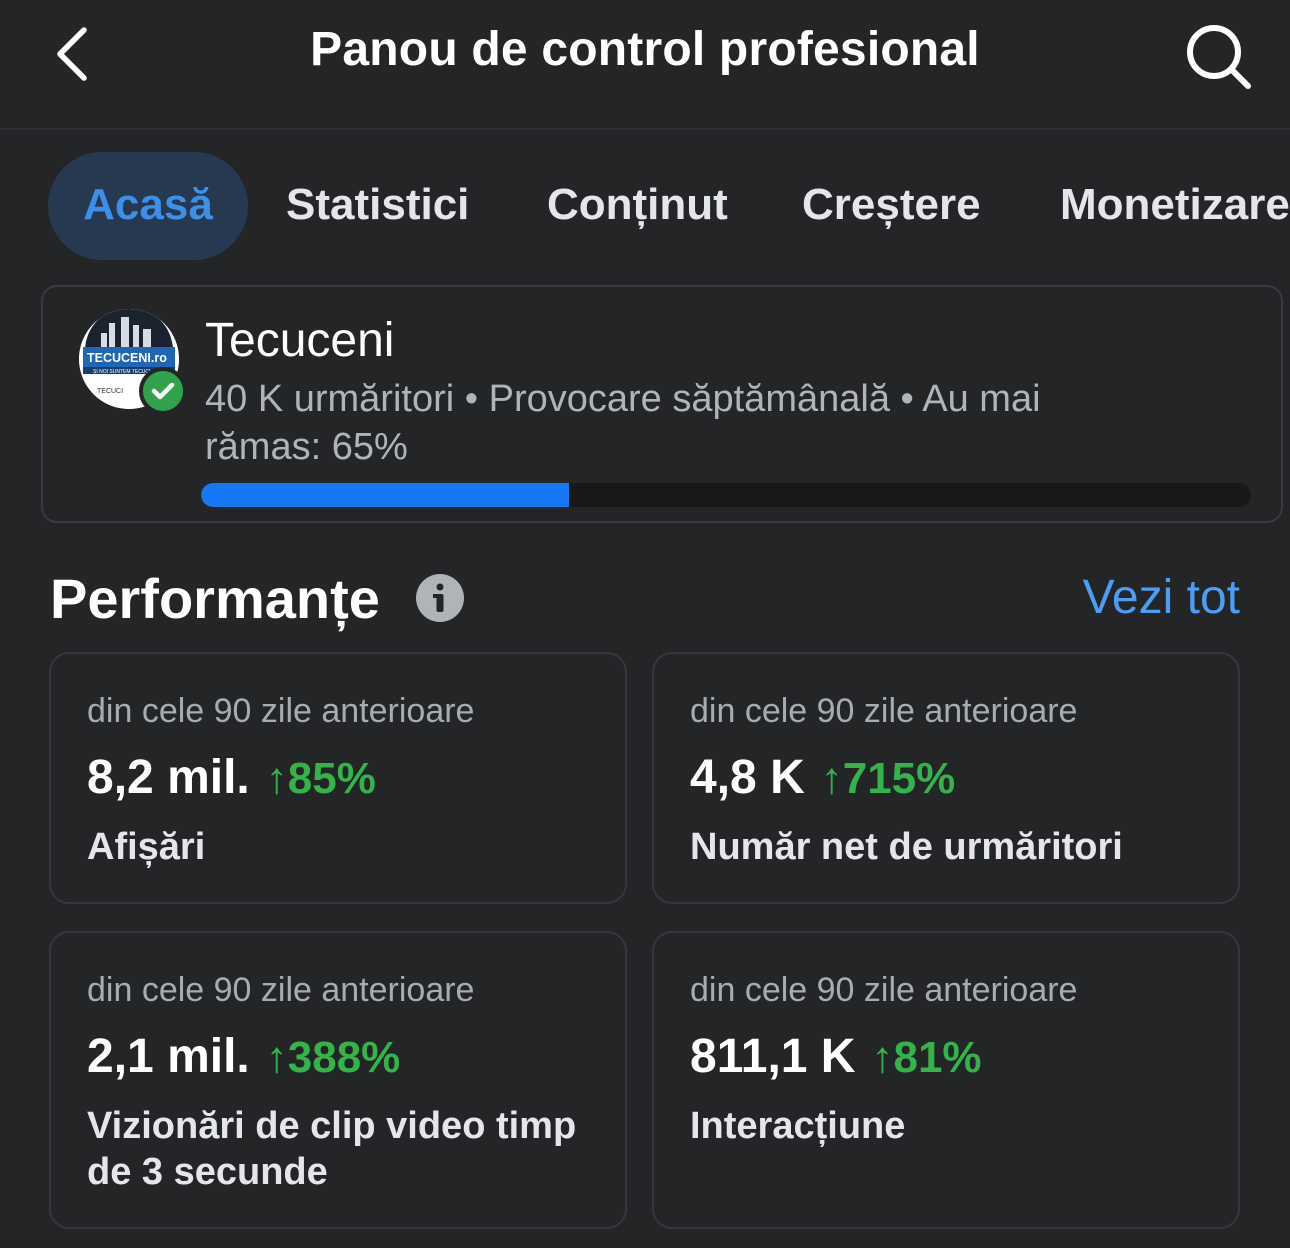 The image size is (1290, 1248). I want to click on top-bar: Panou de control profesional, so click(645, 65).